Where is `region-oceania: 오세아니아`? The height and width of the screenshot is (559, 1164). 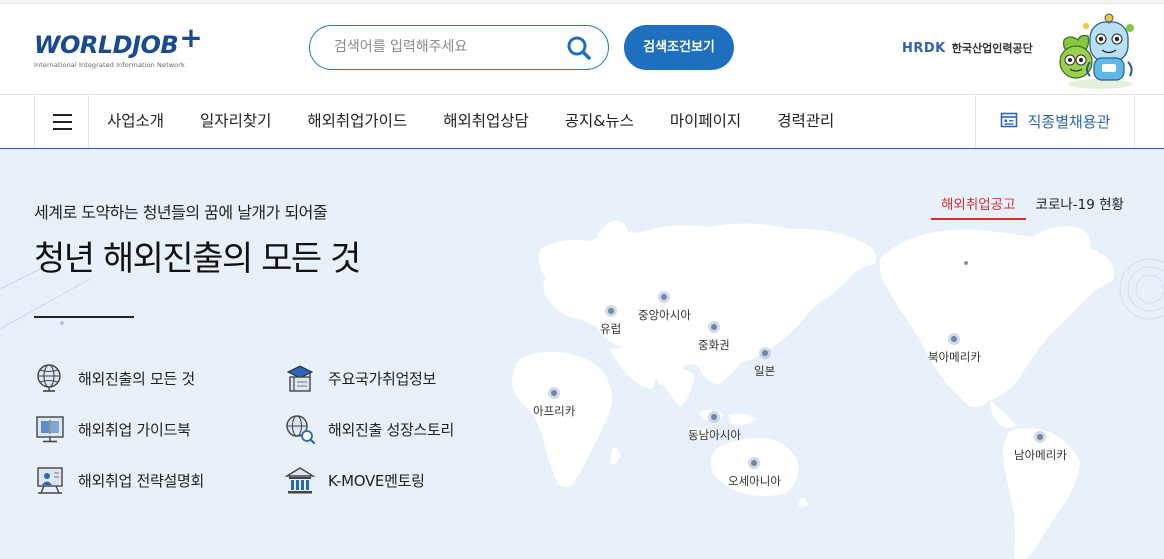
region-oceania: 오세아니아 is located at coordinates (754, 473).